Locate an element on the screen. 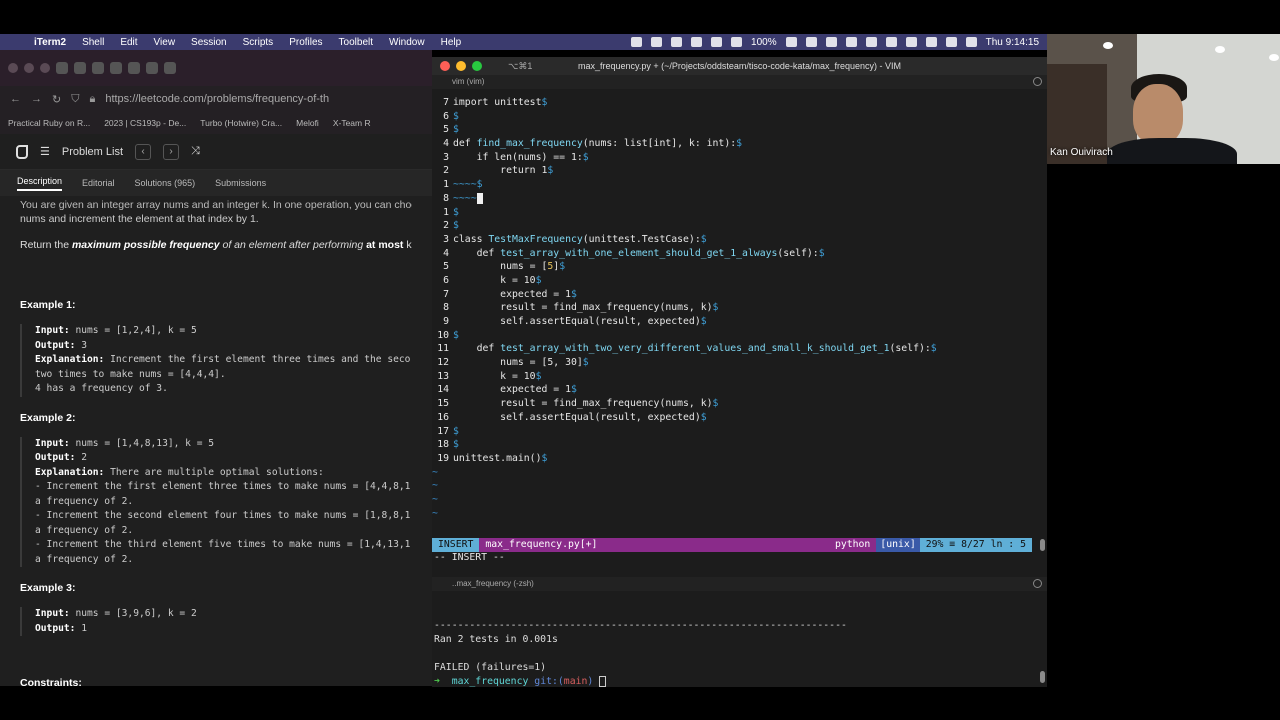 This screenshot has height=720, width=1280. shell-prompt: ➜ max_frequency git:(main) is located at coordinates (640, 681).